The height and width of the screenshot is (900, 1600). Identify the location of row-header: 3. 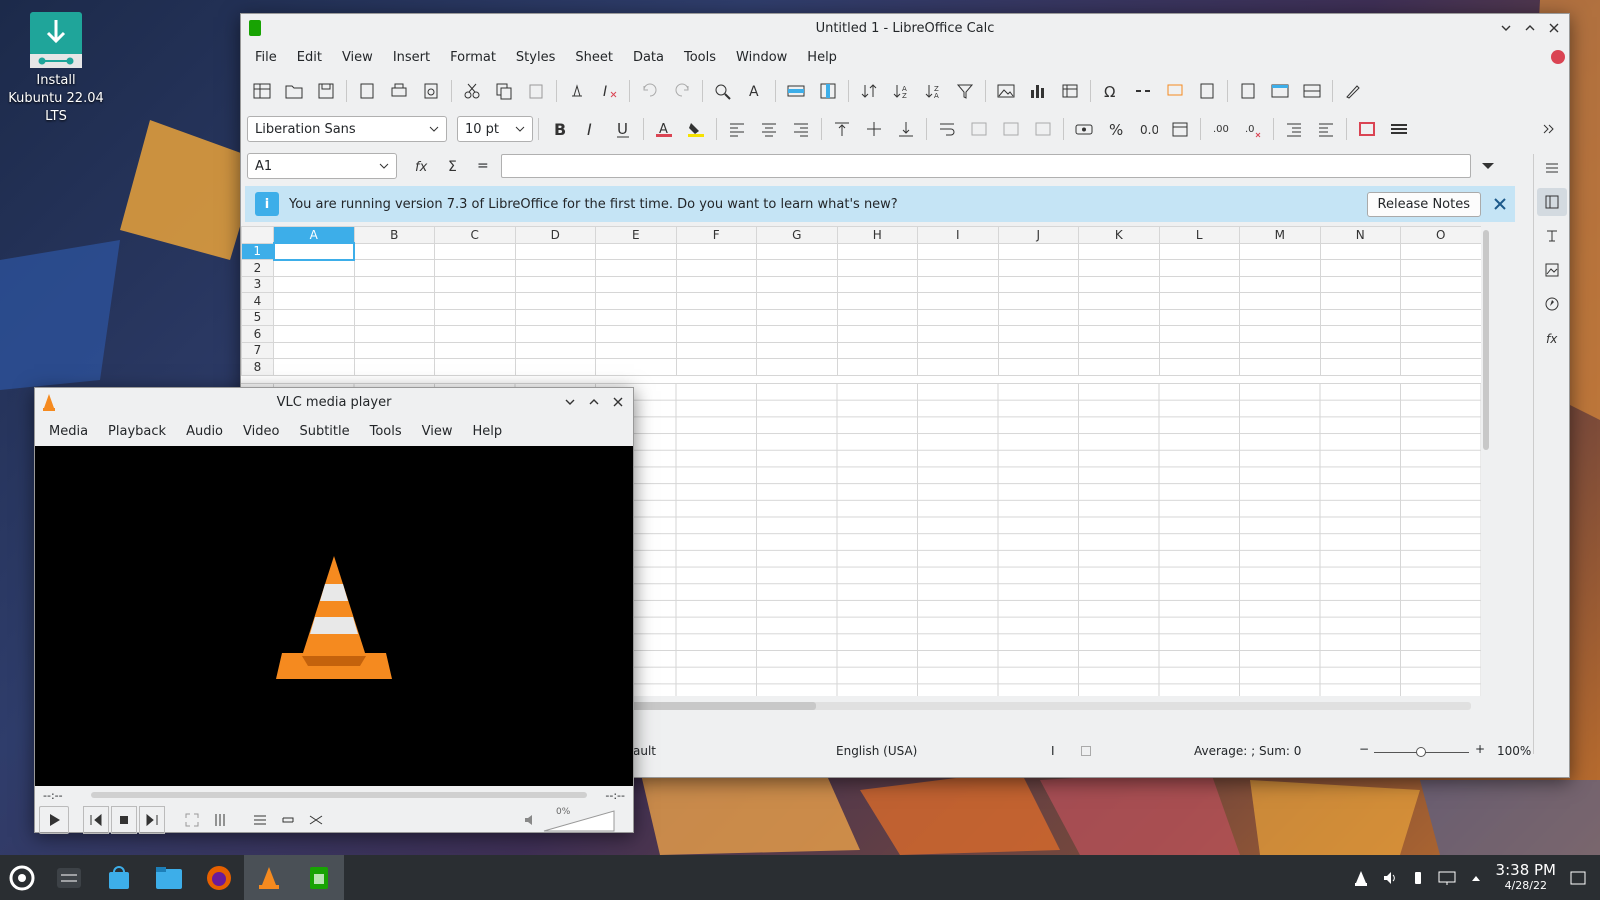
(257, 284).